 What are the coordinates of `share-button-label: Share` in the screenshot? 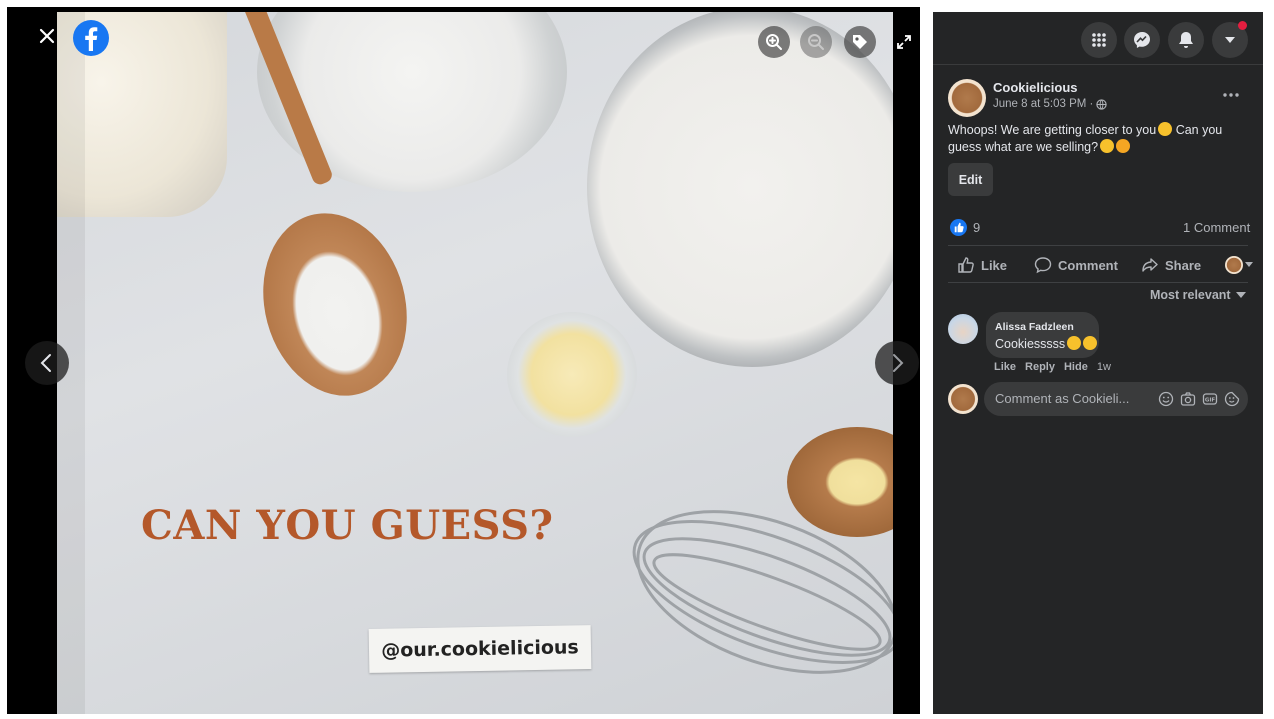 It's located at (1183, 265).